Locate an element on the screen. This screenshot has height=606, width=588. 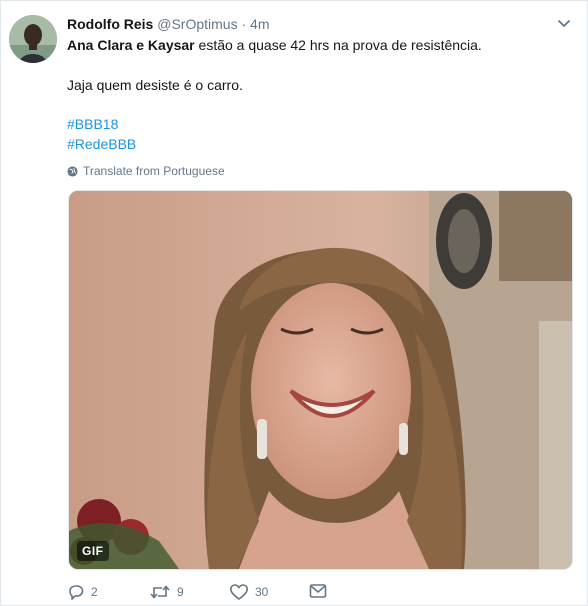
like-count: 30 is located at coordinates (262, 592).